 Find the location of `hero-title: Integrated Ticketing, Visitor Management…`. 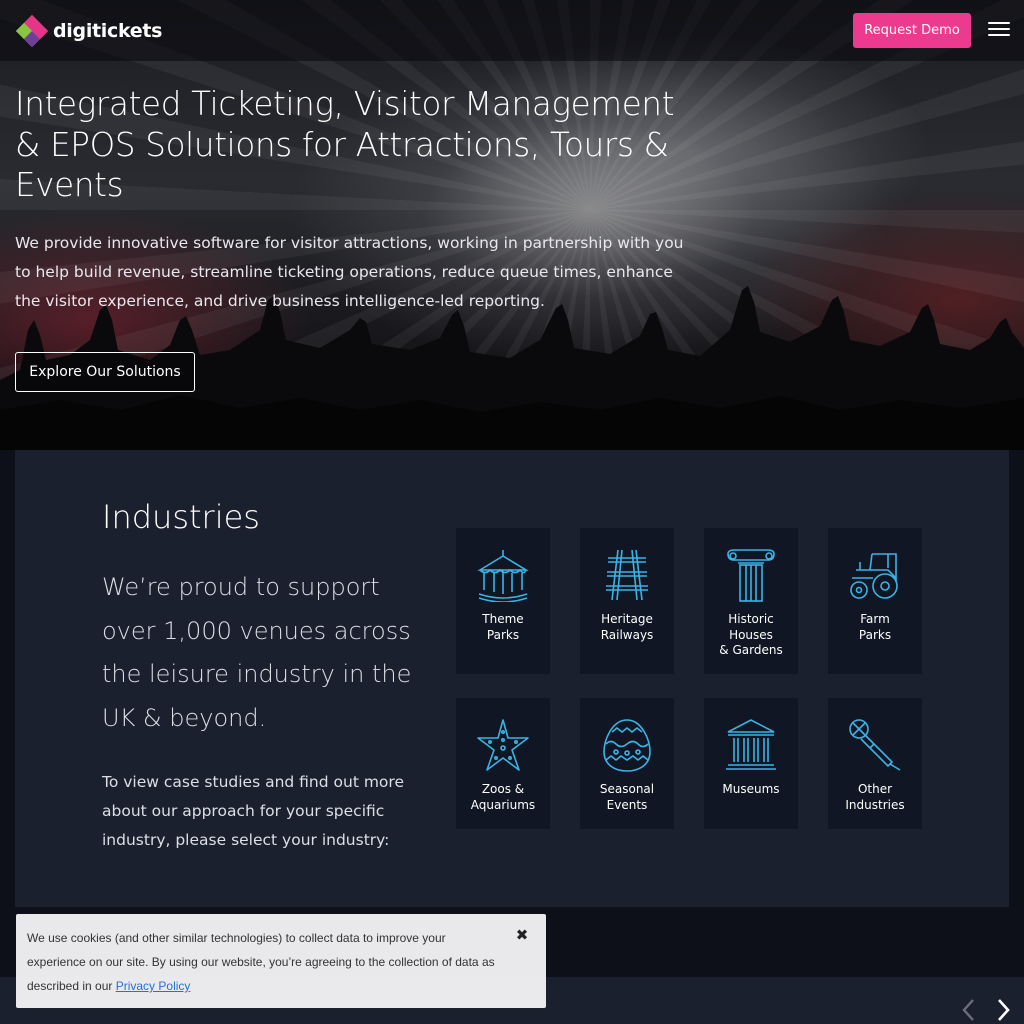

hero-title: Integrated Ticketing, Visitor Management… is located at coordinates (345, 144).